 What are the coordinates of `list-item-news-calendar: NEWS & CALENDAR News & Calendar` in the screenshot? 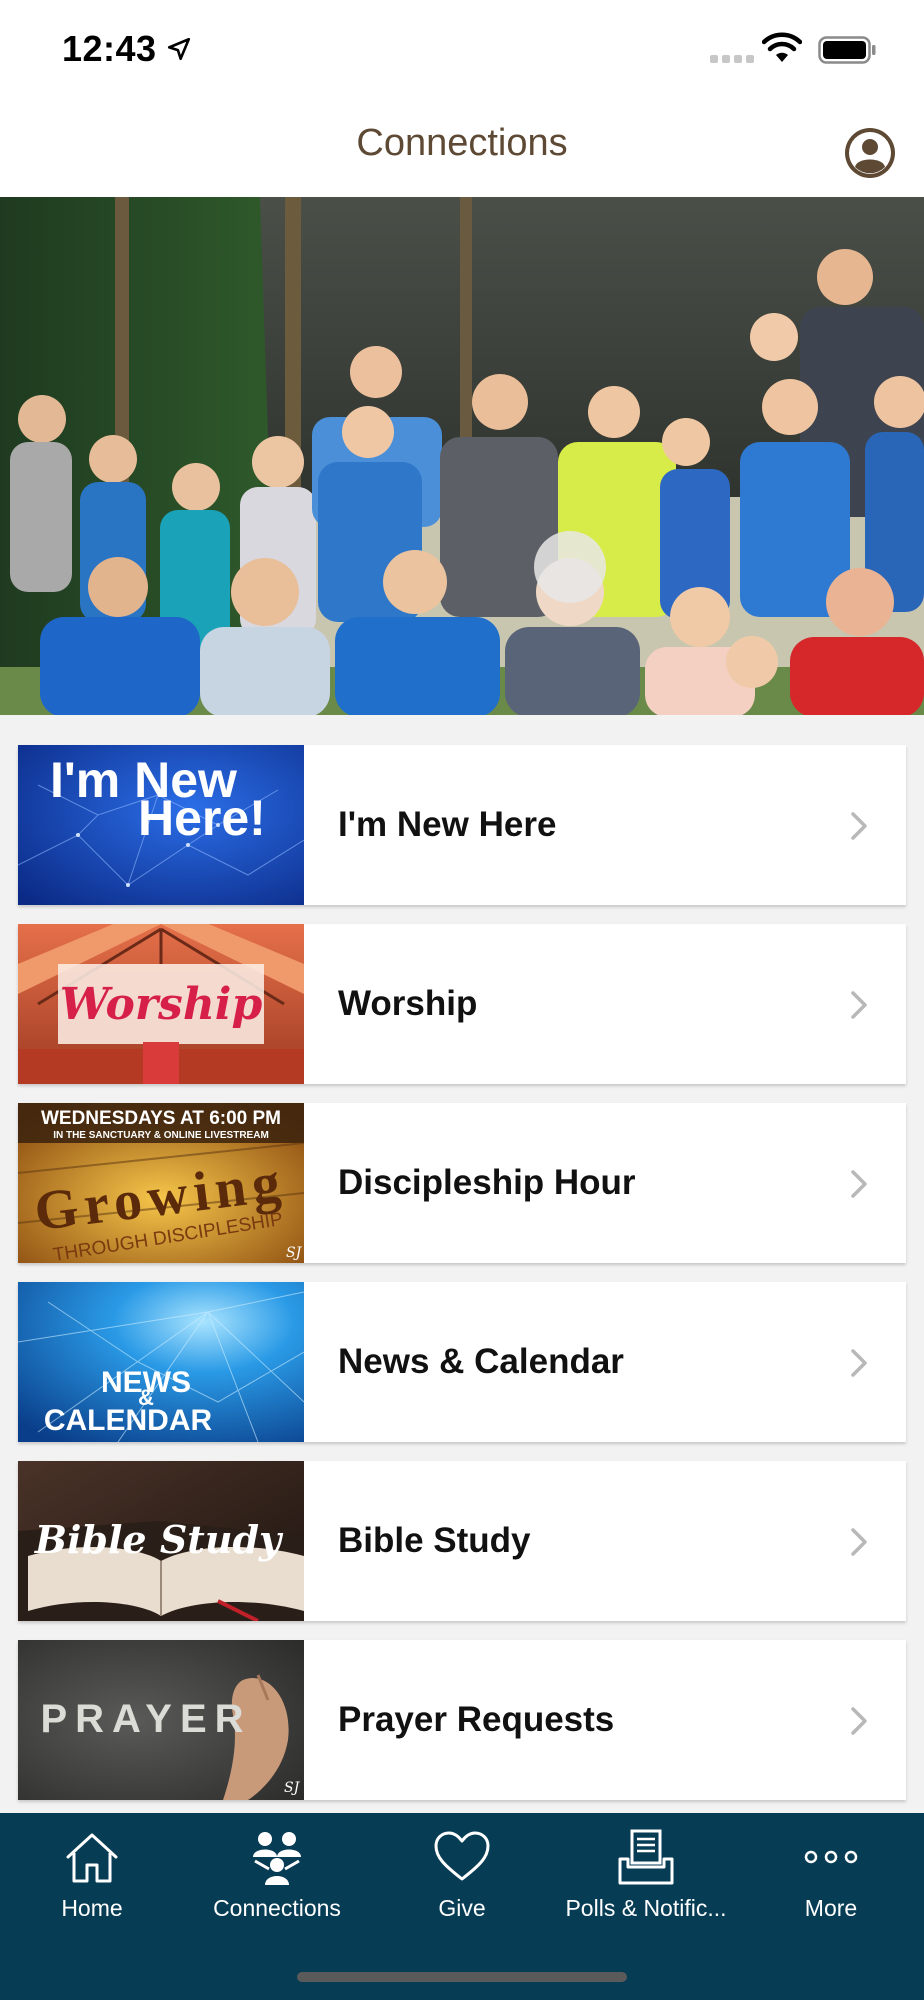 It's located at (462, 1362).